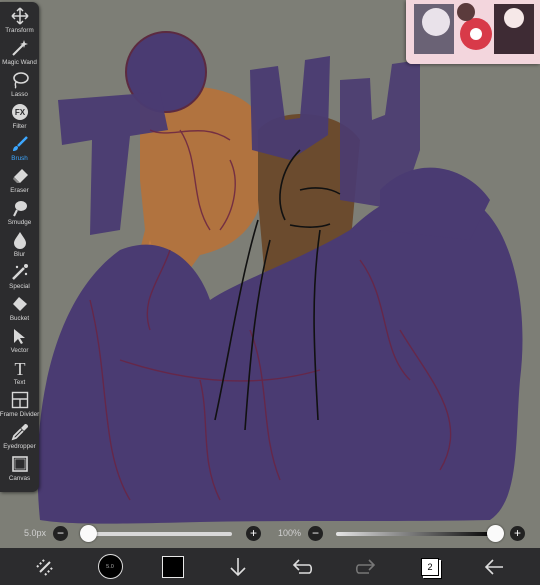 The width and height of the screenshot is (540, 585). I want to click on layers-button: 2, so click(430, 566).